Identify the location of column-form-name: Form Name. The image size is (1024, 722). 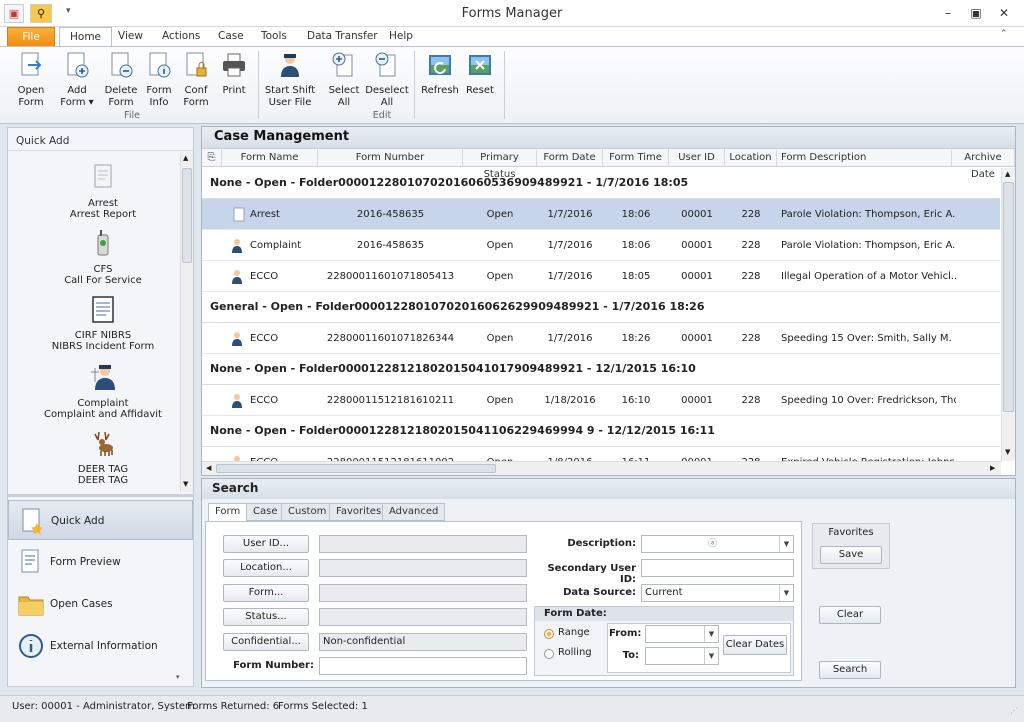
(270, 158).